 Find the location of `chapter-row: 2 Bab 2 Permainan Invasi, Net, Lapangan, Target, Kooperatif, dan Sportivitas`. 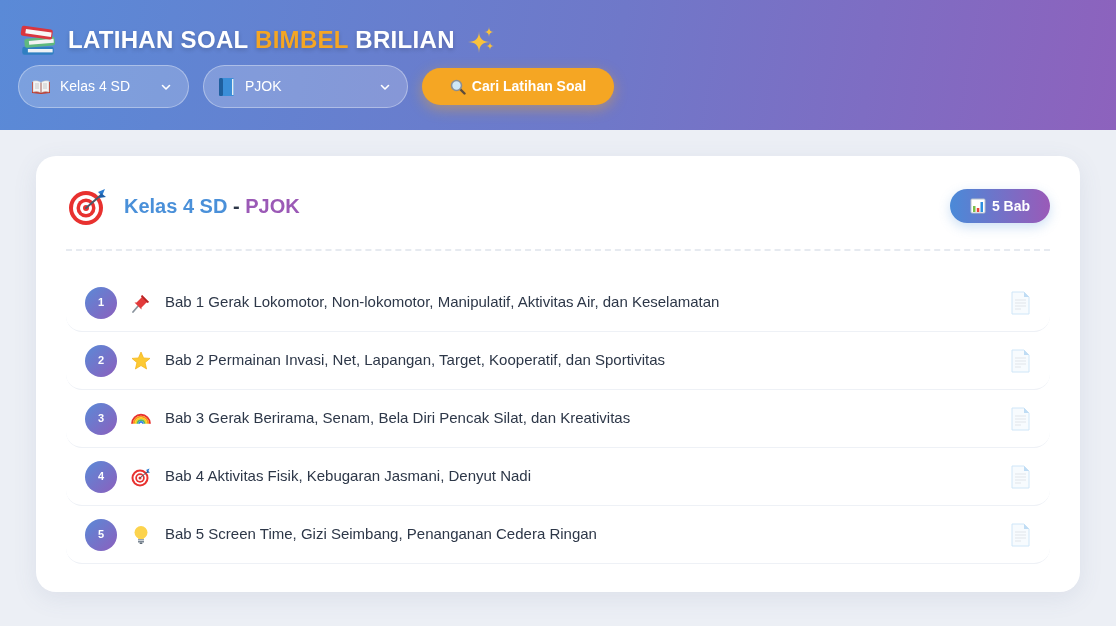

chapter-row: 2 Bab 2 Permainan Invasi, Net, Lapangan, Target, Kooperatif, dan Sportivitas is located at coordinates (558, 361).